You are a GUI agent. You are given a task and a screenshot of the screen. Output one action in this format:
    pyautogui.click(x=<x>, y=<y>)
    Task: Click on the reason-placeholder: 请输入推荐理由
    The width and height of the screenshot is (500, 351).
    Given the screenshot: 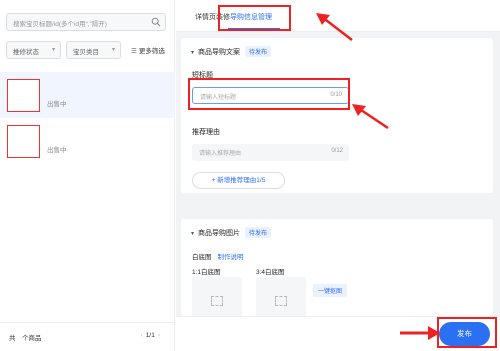 What is the action you would take?
    pyautogui.click(x=220, y=154)
    